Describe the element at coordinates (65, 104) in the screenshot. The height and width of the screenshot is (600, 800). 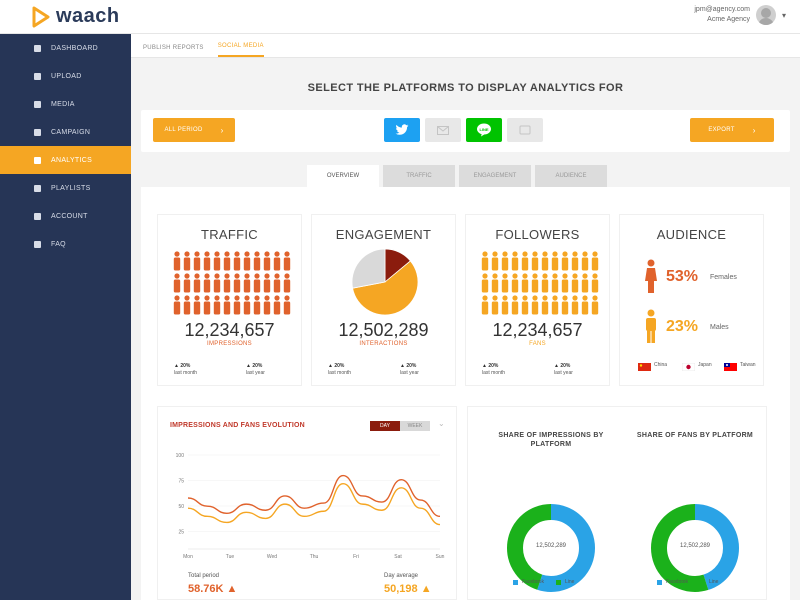
I see `sidebar-item-media: MEDIA` at that location.